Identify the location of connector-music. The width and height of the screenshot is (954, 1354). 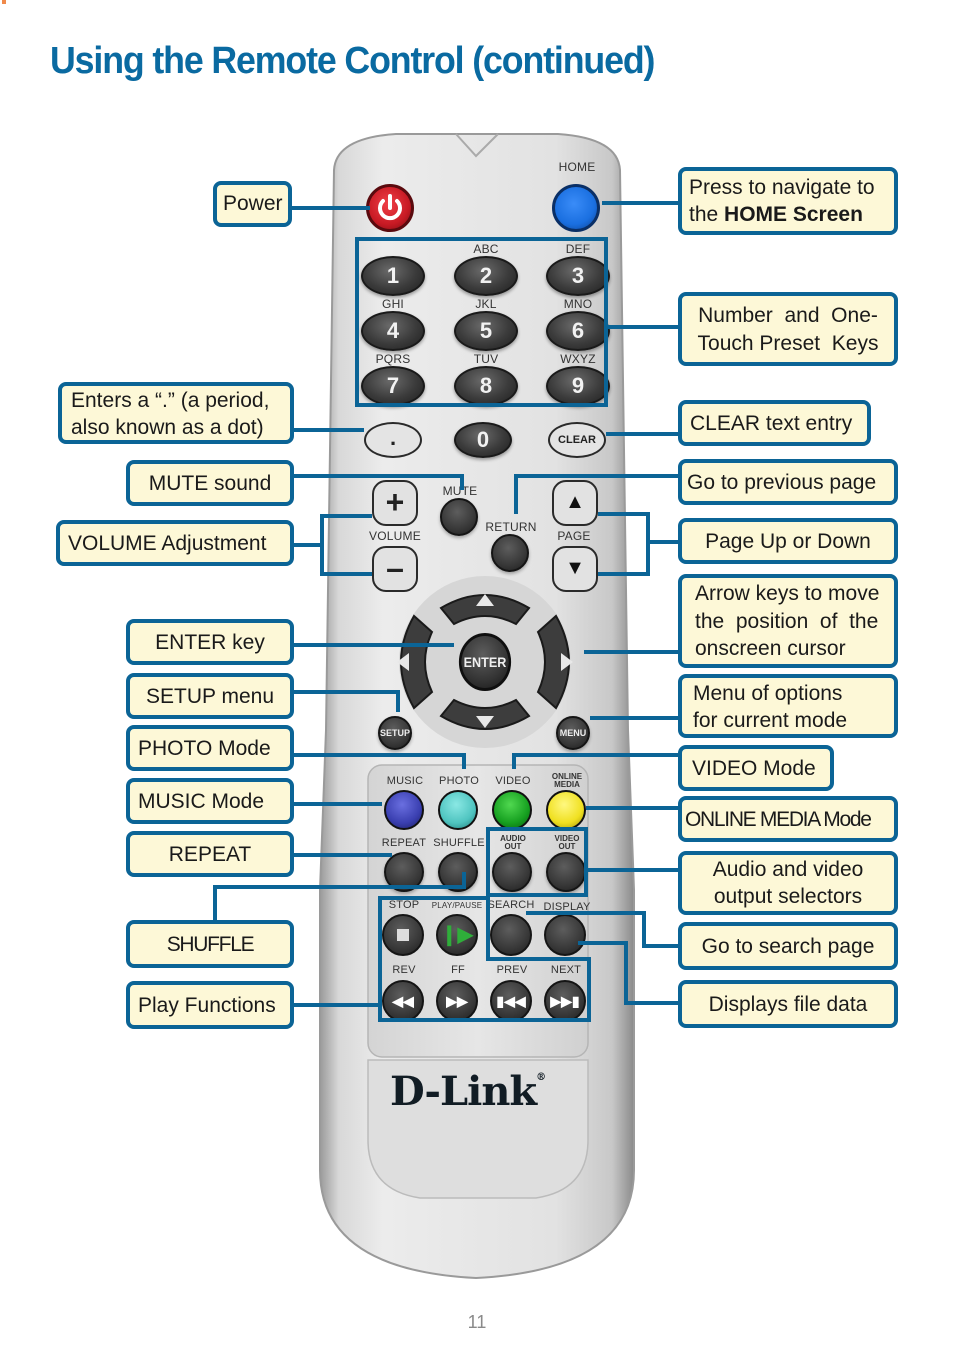
(337, 804).